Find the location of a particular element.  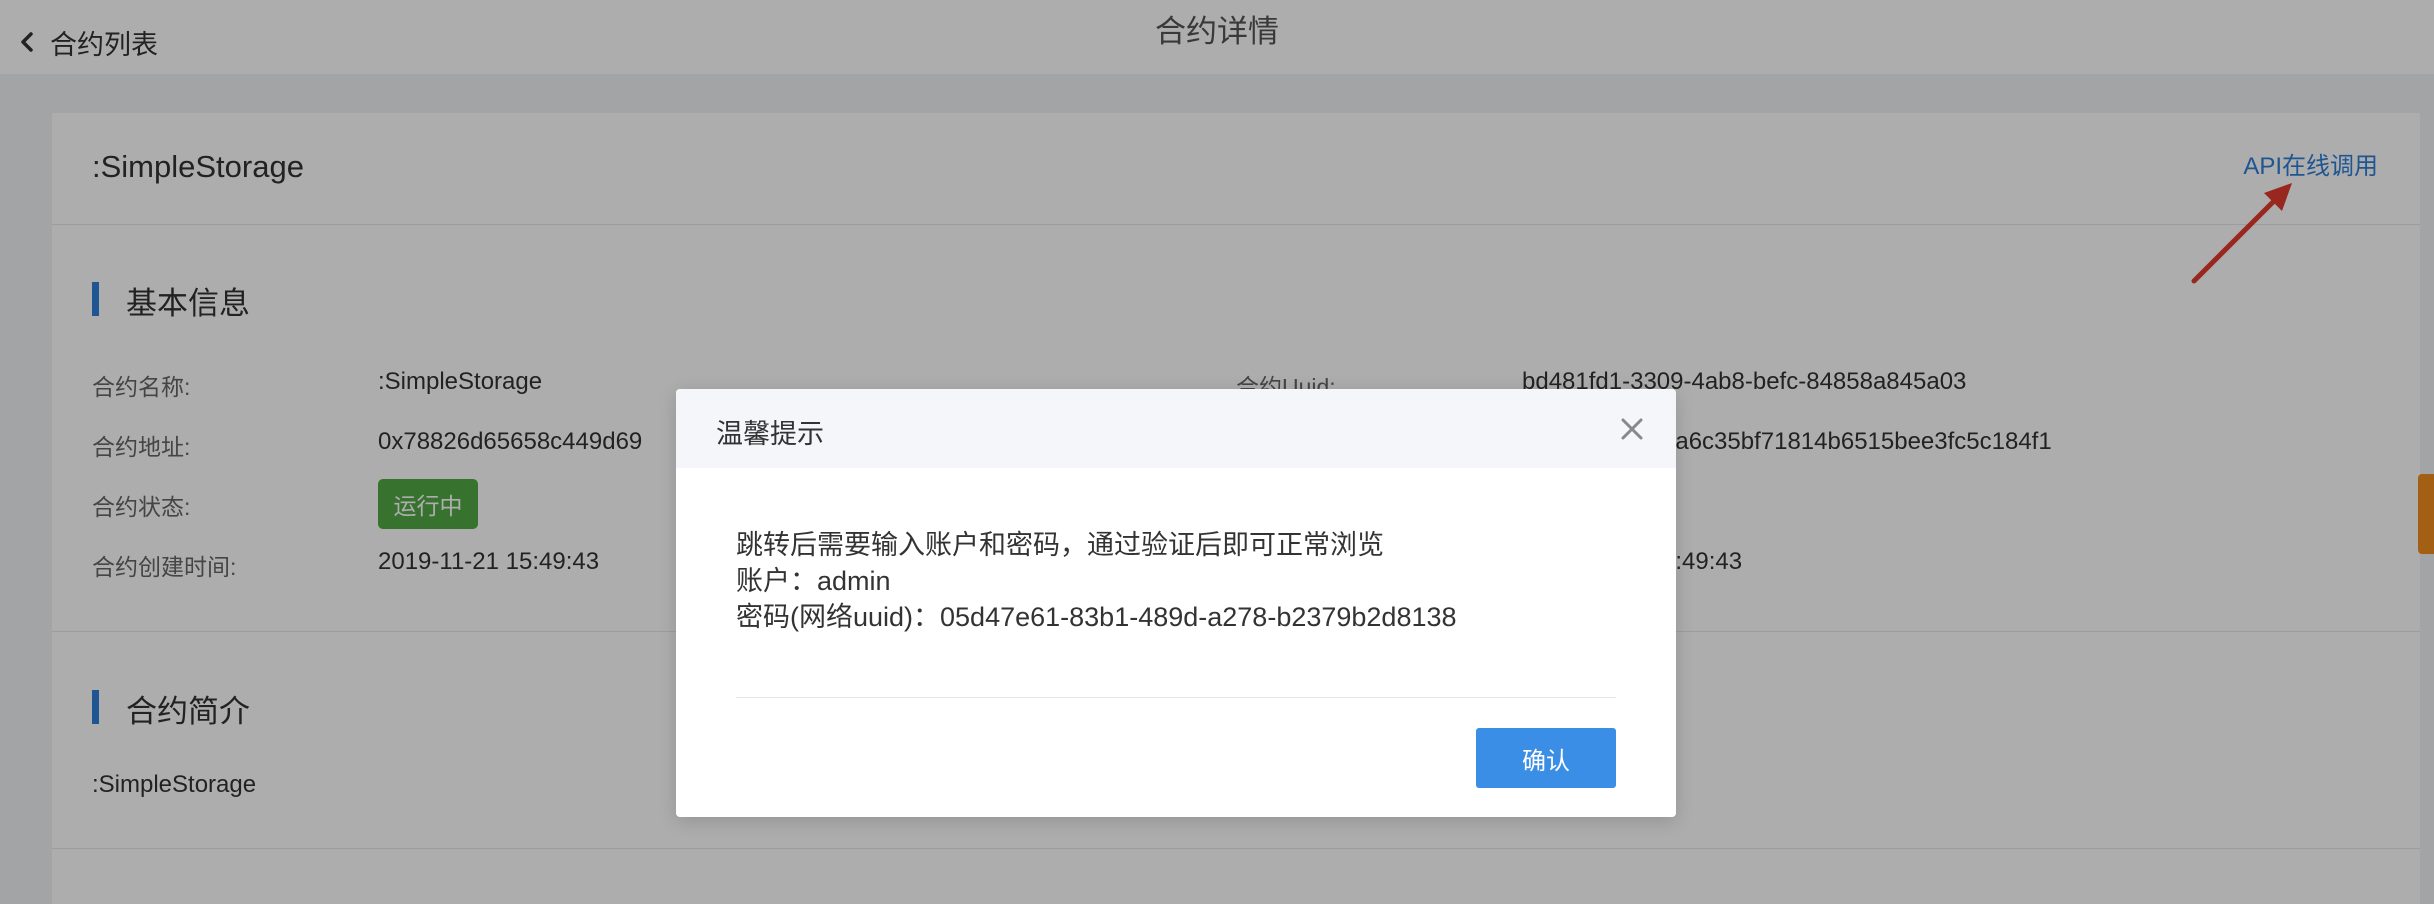

dialog-header: 温馨提示 is located at coordinates (1176, 428).